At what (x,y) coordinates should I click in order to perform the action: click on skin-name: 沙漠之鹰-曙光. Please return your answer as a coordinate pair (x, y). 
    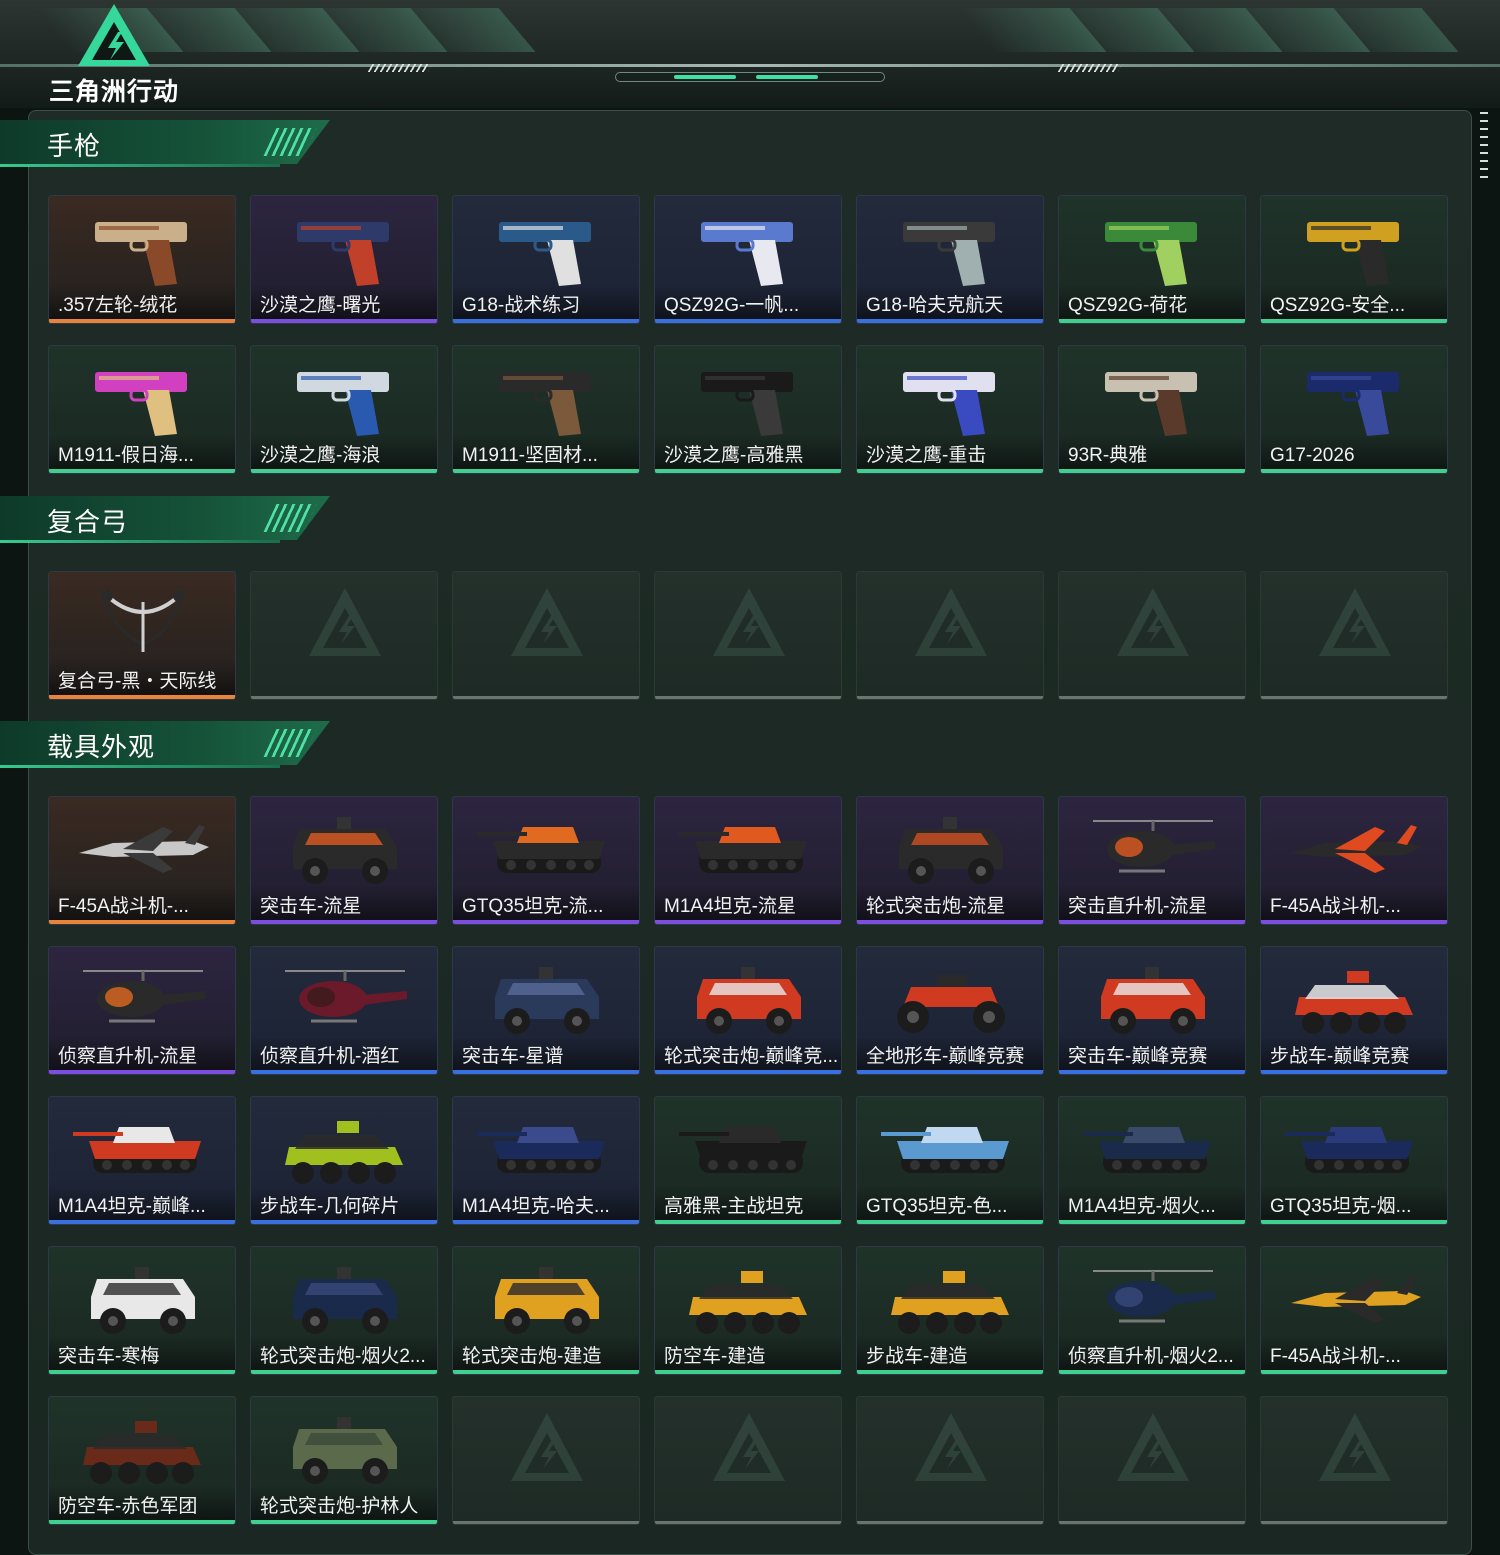
    Looking at the image, I should click on (320, 305).